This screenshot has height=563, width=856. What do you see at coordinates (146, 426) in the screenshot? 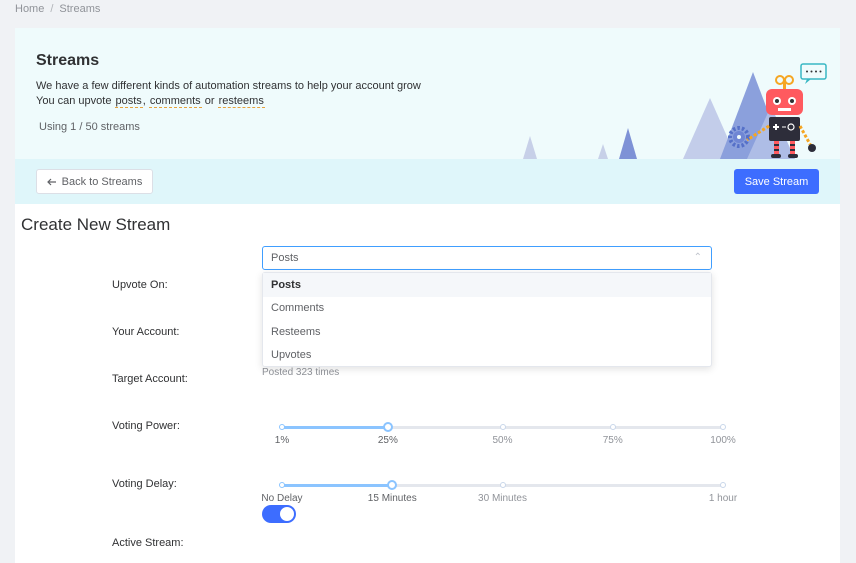
I see `voting-power-label: Voting Power:` at bounding box center [146, 426].